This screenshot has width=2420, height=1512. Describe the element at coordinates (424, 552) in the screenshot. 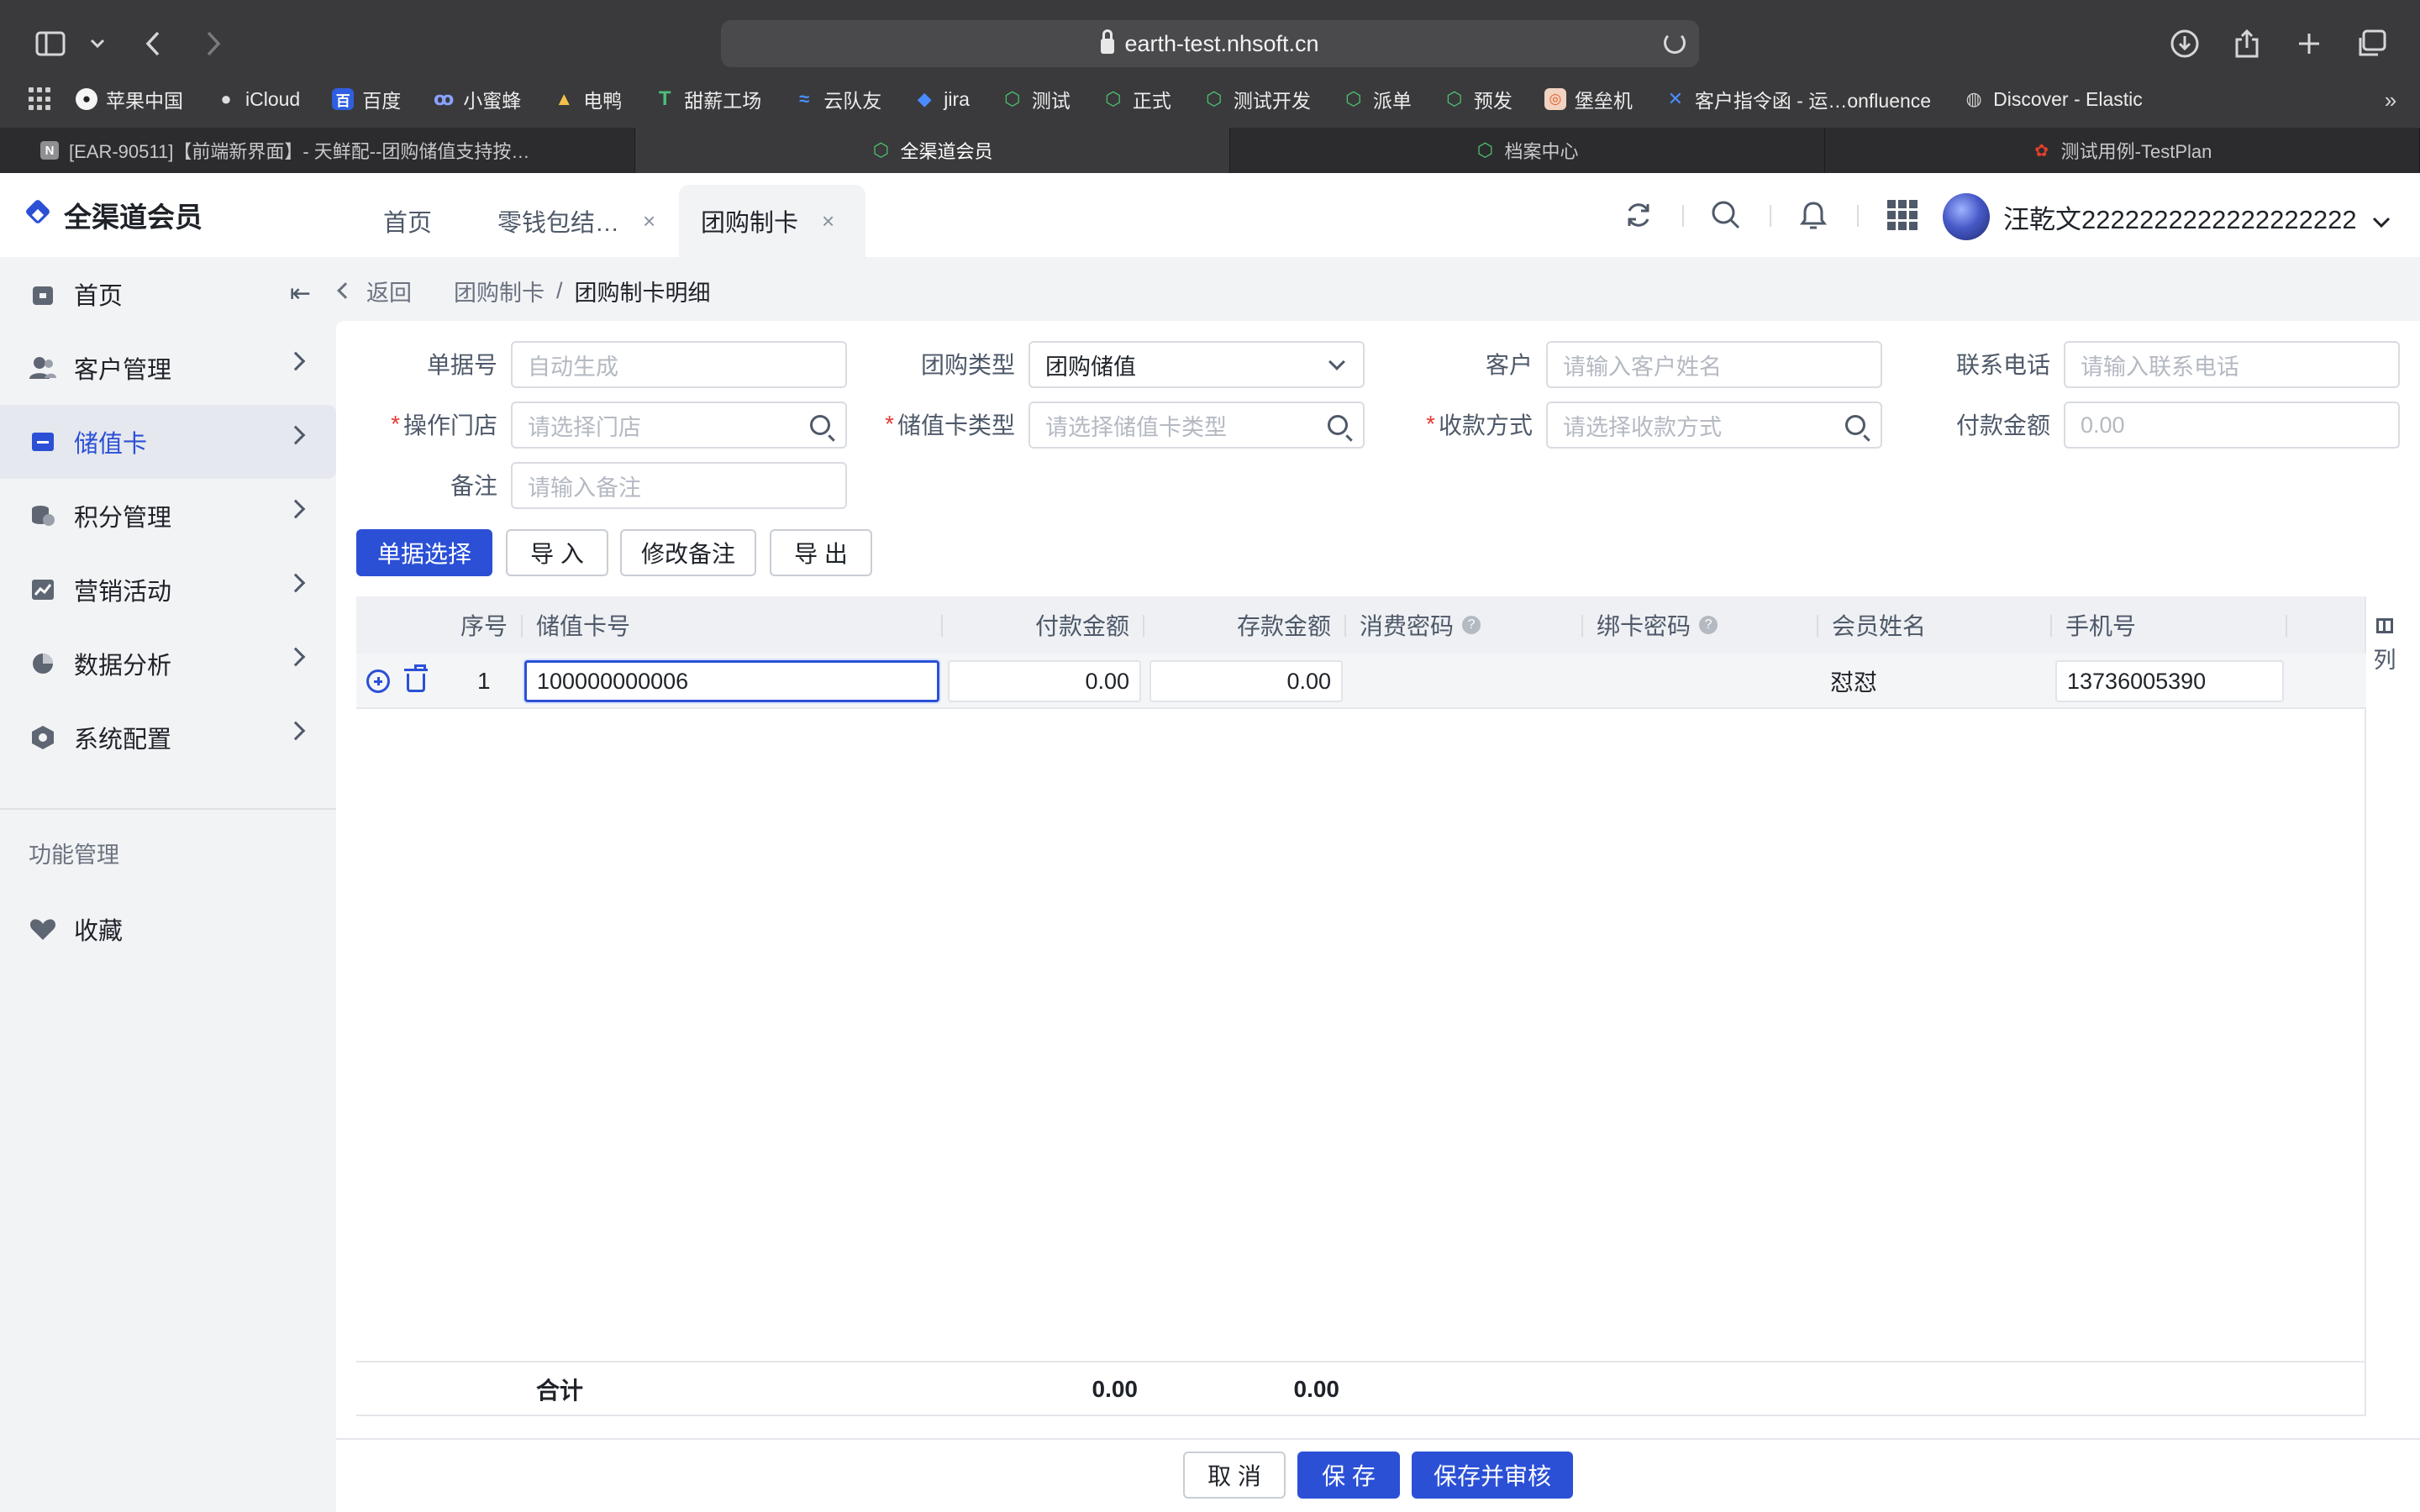

I see `select-doc-button: 单据选择` at that location.